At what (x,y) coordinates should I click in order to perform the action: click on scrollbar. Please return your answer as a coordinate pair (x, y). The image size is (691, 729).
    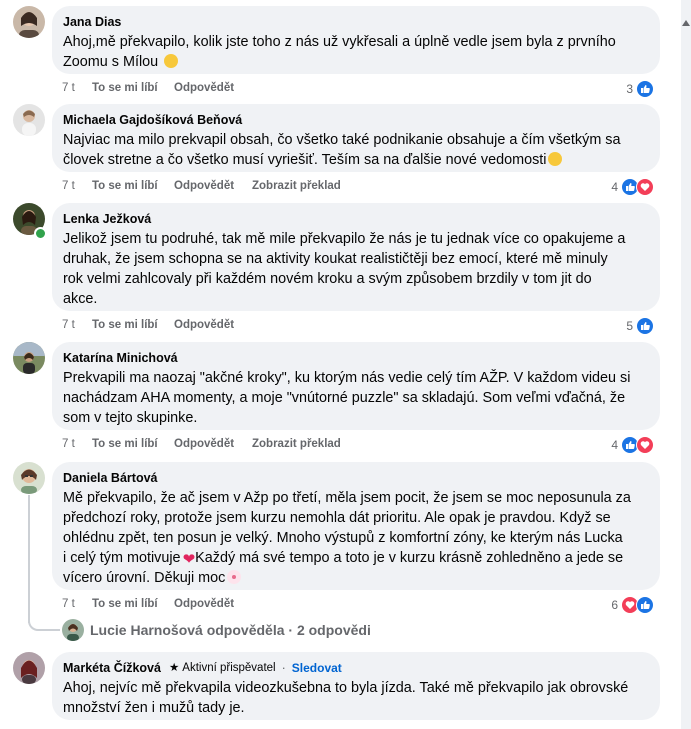
    Looking at the image, I should click on (686, 364).